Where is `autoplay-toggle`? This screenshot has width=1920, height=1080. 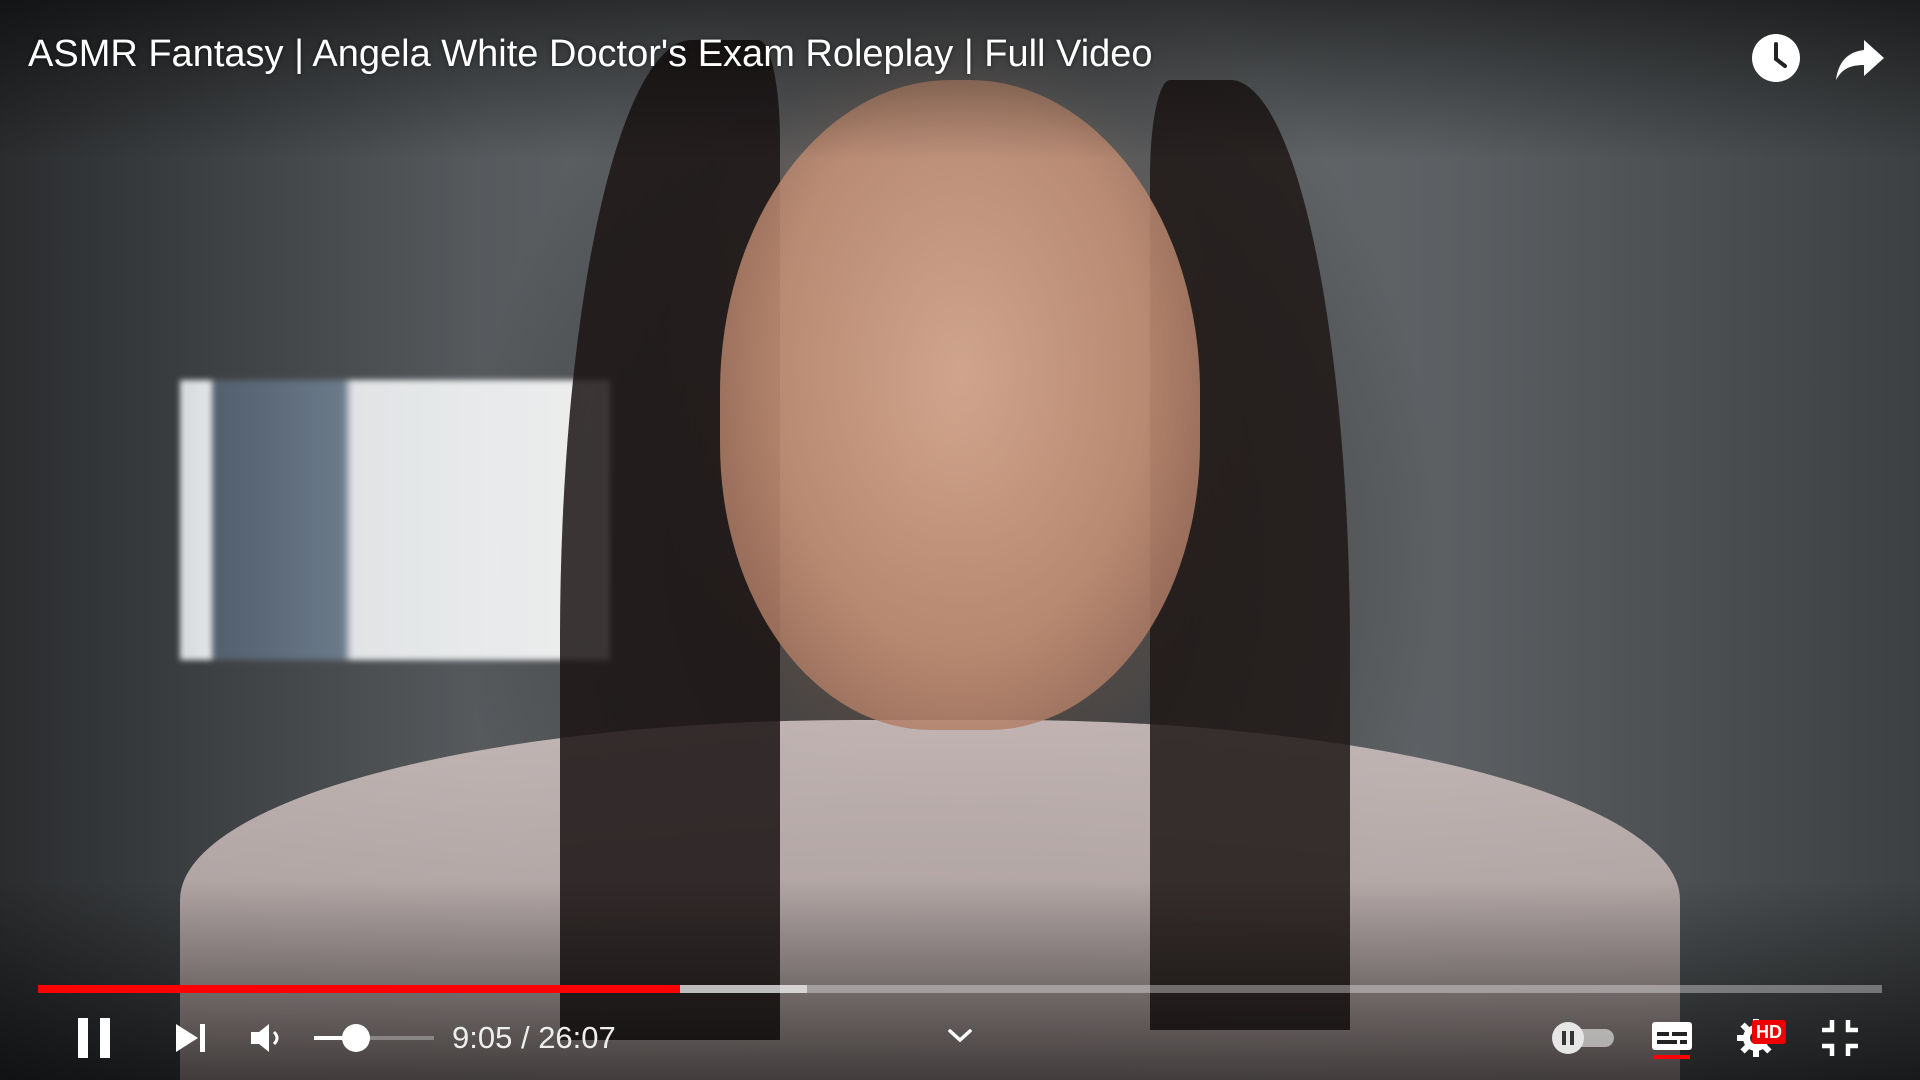
autoplay-toggle is located at coordinates (1584, 1038).